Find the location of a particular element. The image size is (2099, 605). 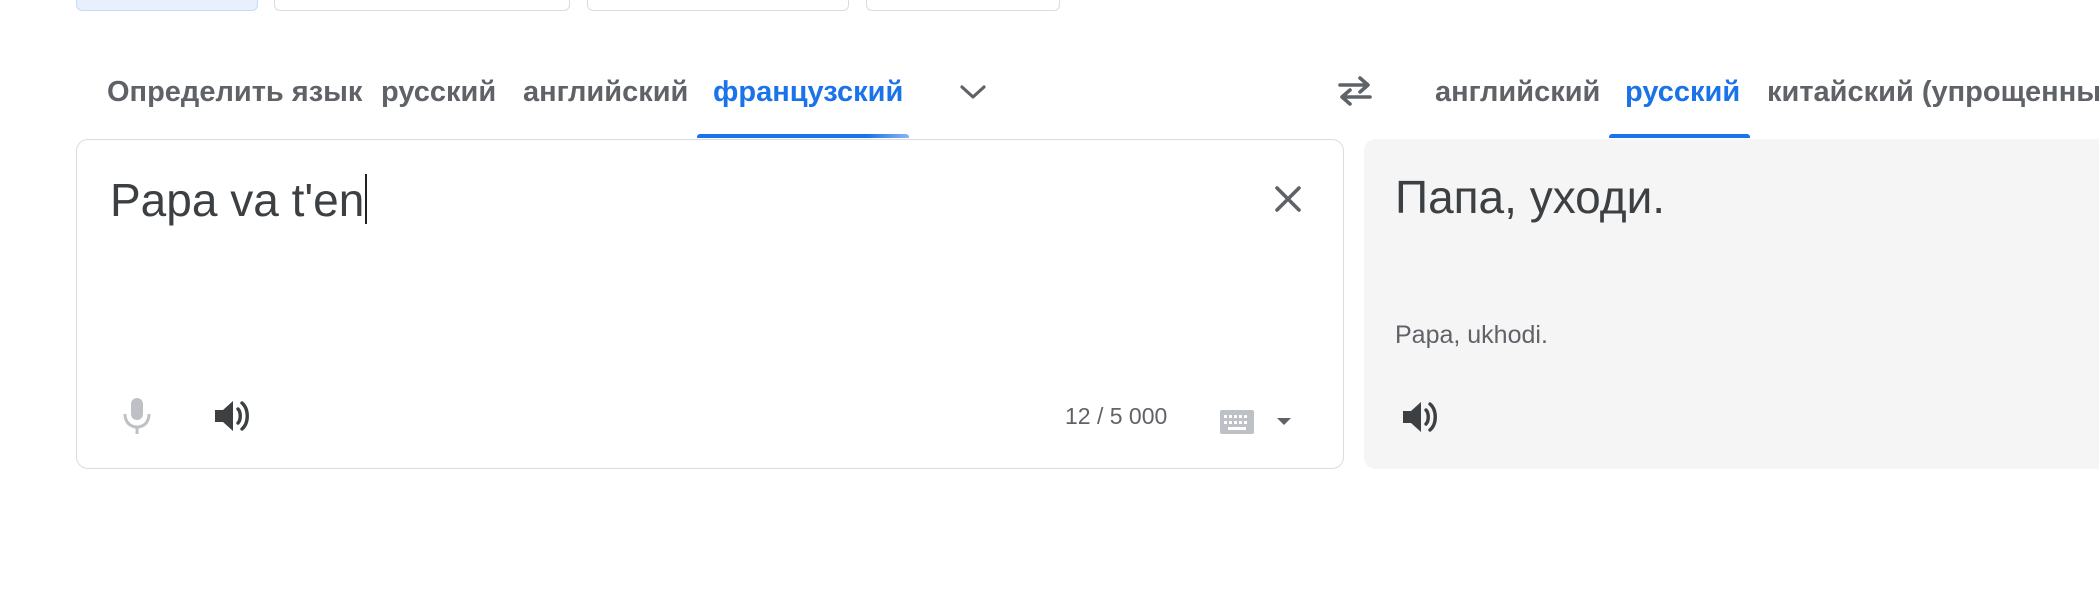

target-lang-english: английский is located at coordinates (1517, 92).